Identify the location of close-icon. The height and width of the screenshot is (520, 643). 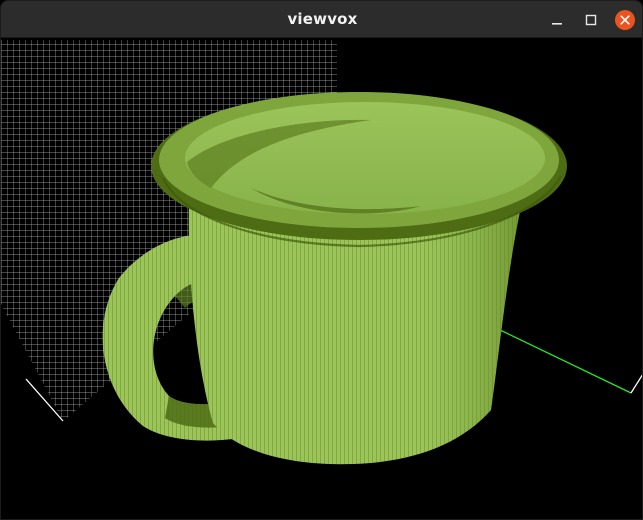
(625, 20).